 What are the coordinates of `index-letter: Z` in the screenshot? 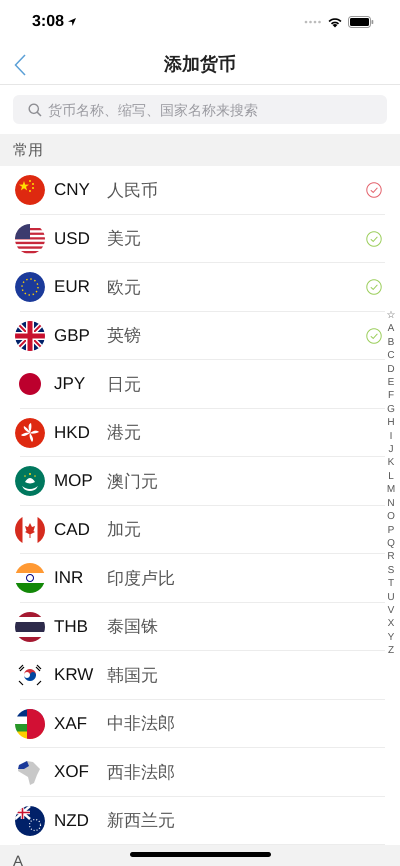 It's located at (391, 651).